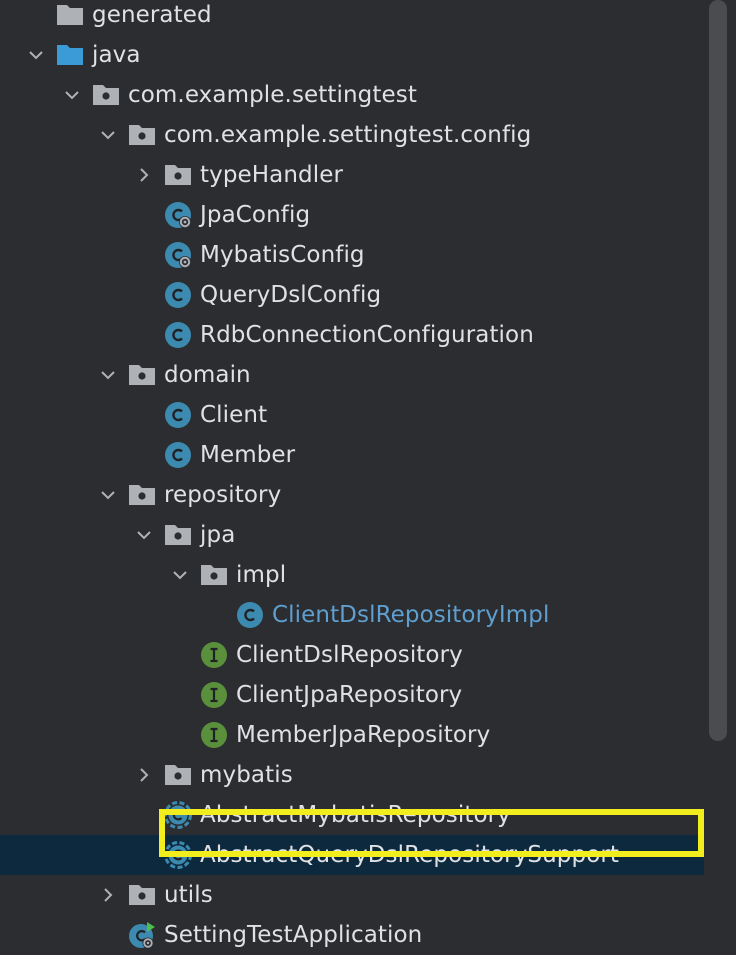  I want to click on tree-row-label: utils, so click(188, 895).